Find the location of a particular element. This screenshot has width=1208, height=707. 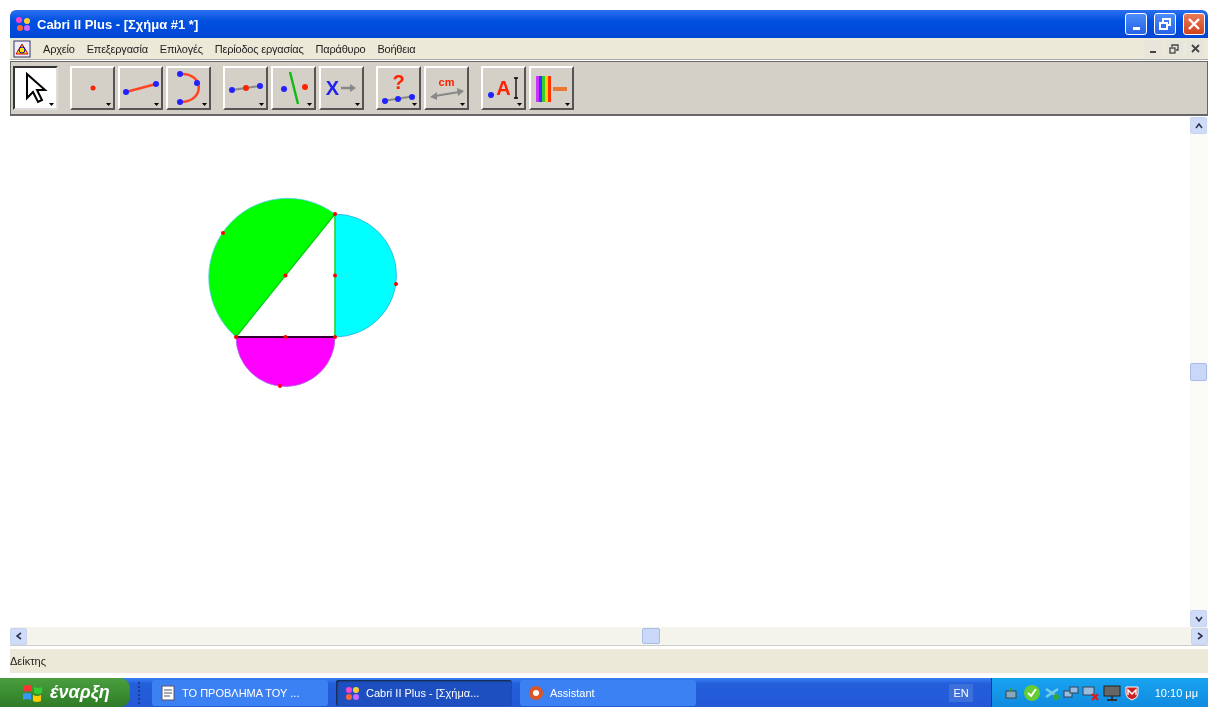

tool-label: cm is located at coordinates (446, 82).